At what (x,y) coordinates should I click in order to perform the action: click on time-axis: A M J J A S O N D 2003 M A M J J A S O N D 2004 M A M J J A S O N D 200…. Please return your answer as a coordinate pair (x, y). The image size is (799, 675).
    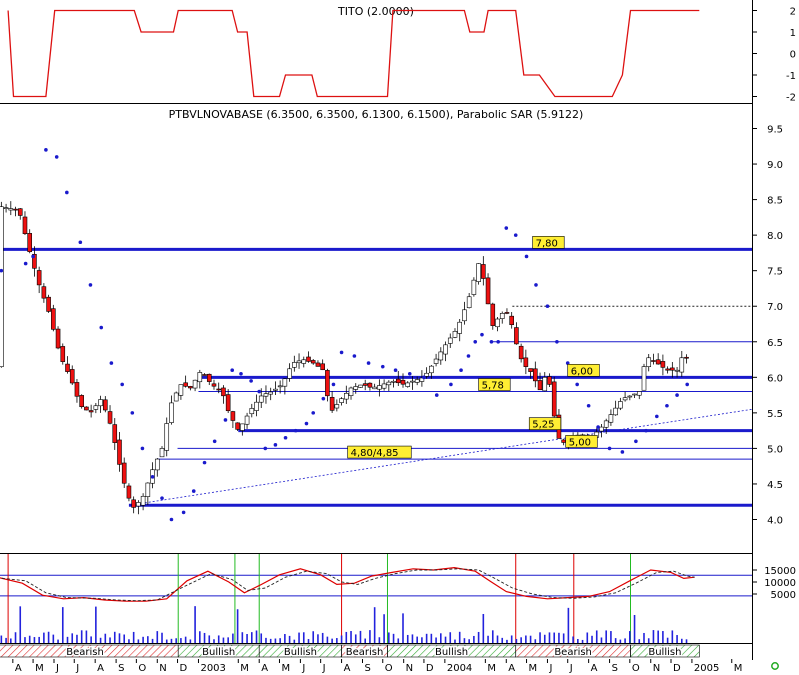
    Looking at the image, I should click on (377, 666).